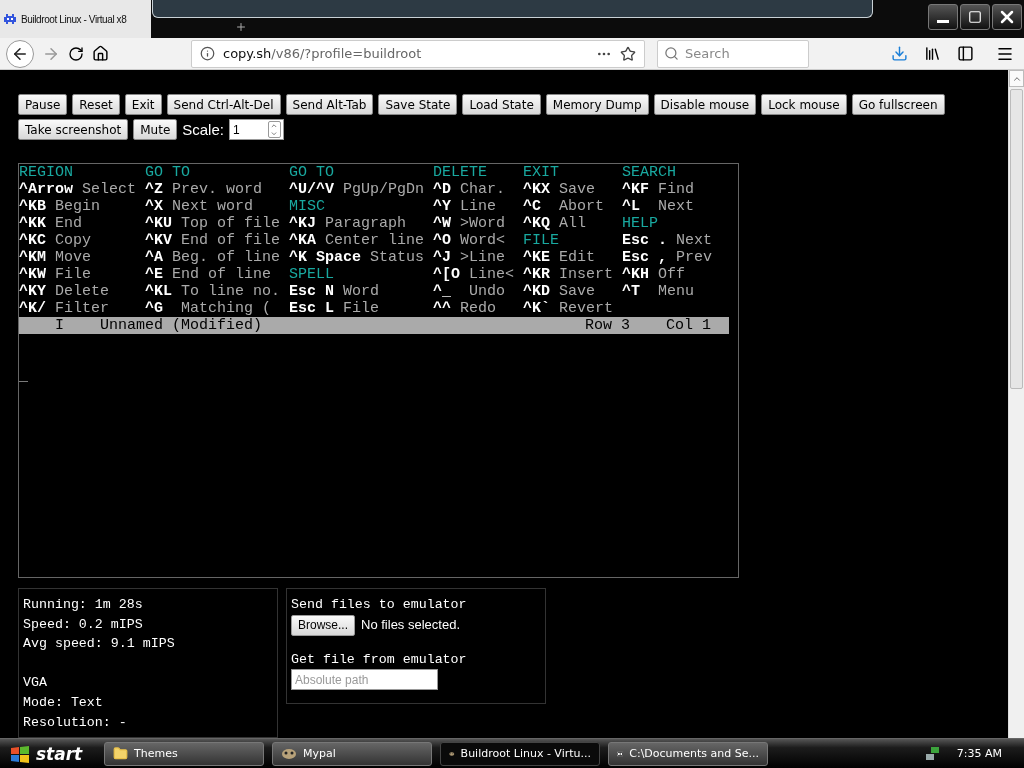  Describe the element at coordinates (213, 291) in the screenshot. I see `shortcut-entry: ^KL To line no.` at that location.